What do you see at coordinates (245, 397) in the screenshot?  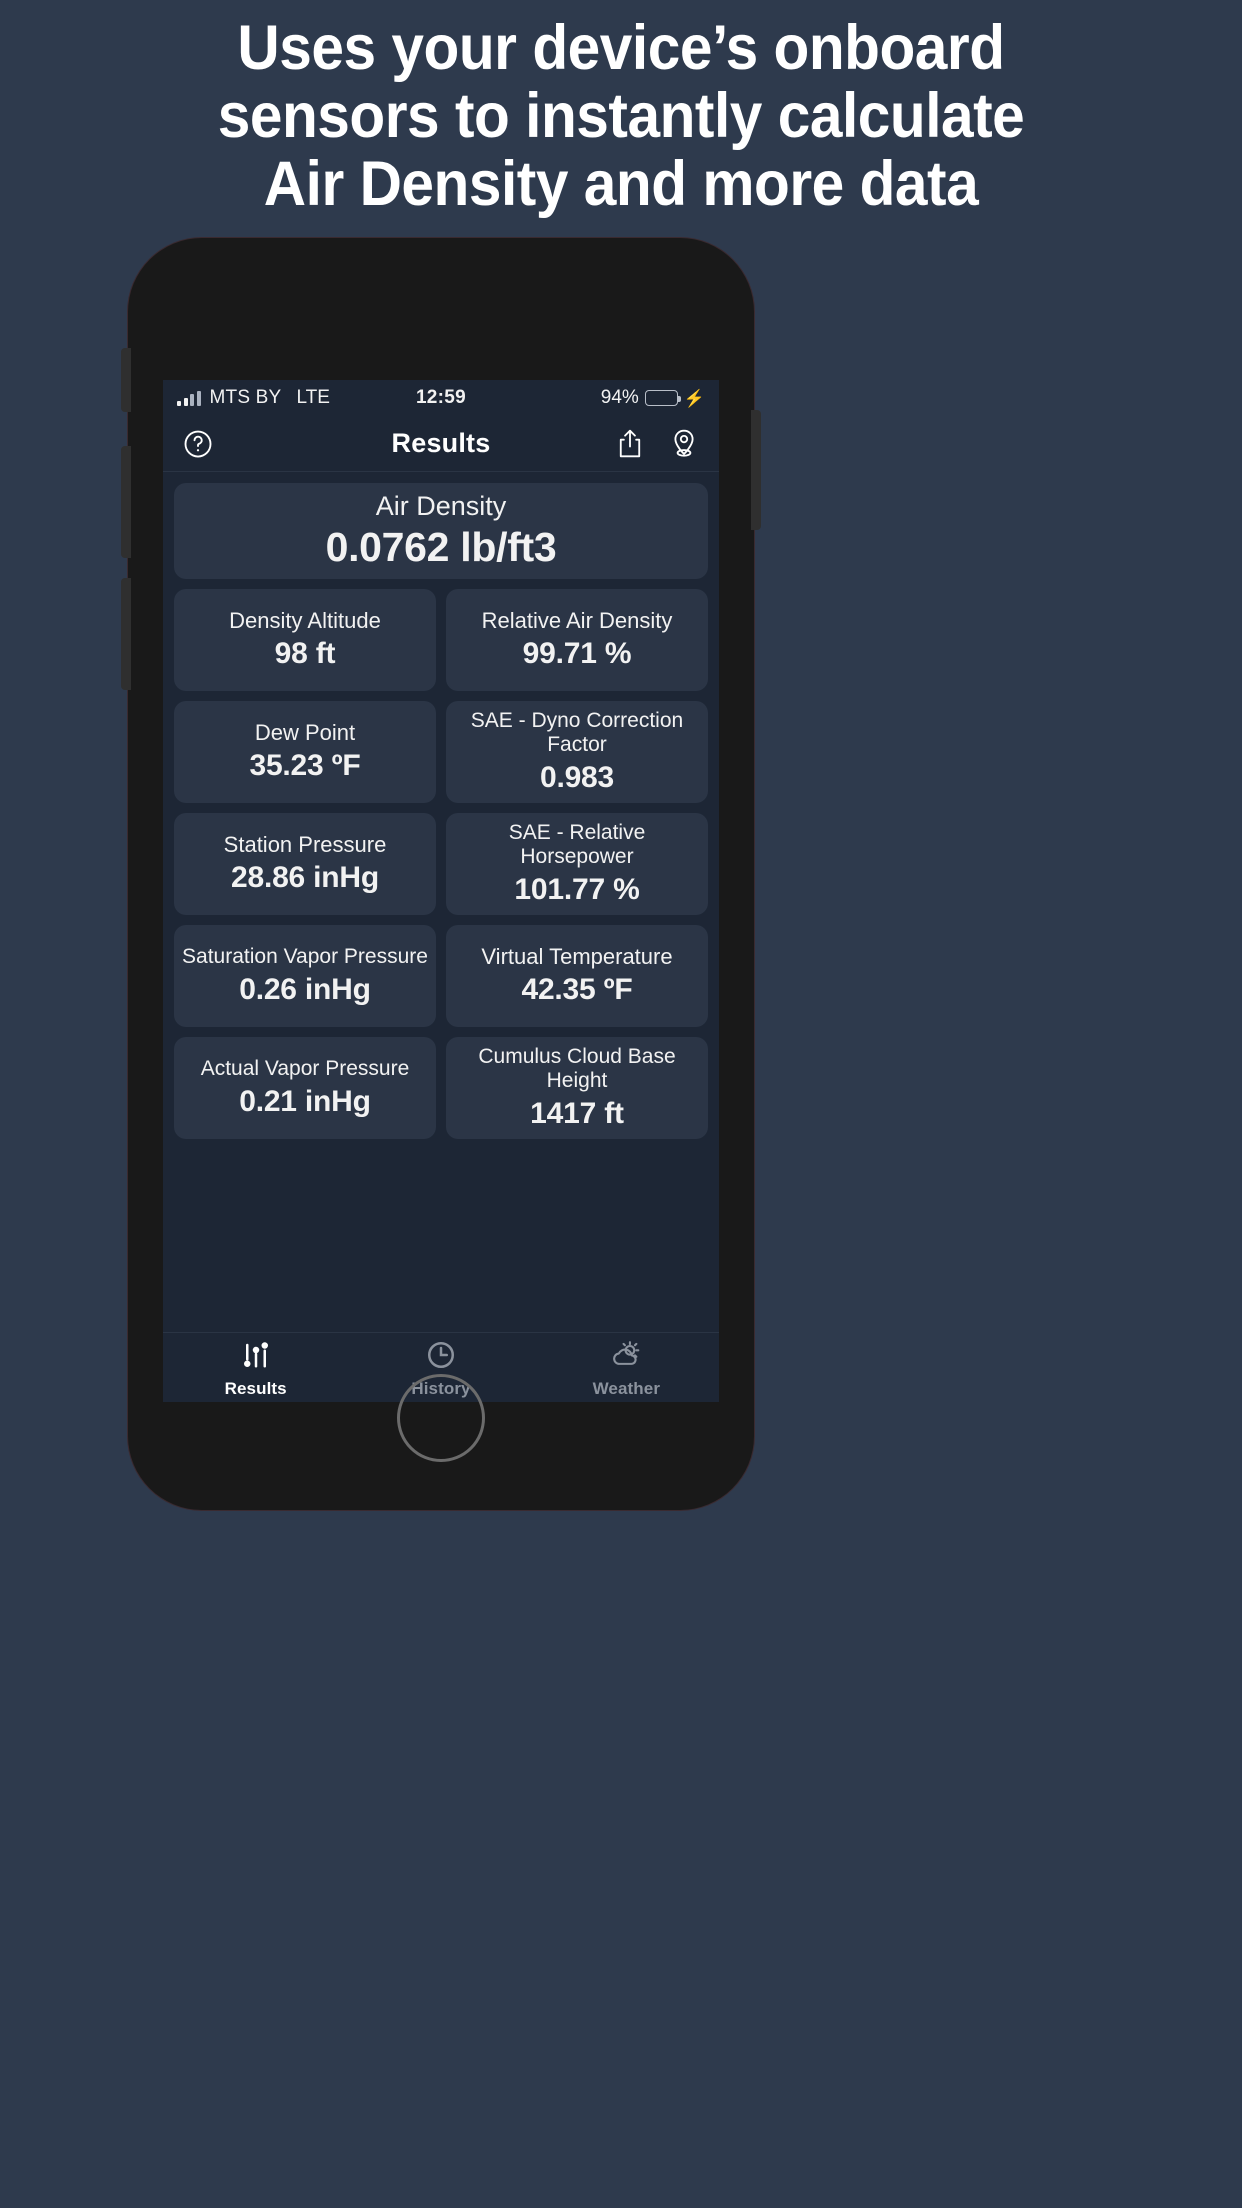 I see `carrier-name: MTS BY` at bounding box center [245, 397].